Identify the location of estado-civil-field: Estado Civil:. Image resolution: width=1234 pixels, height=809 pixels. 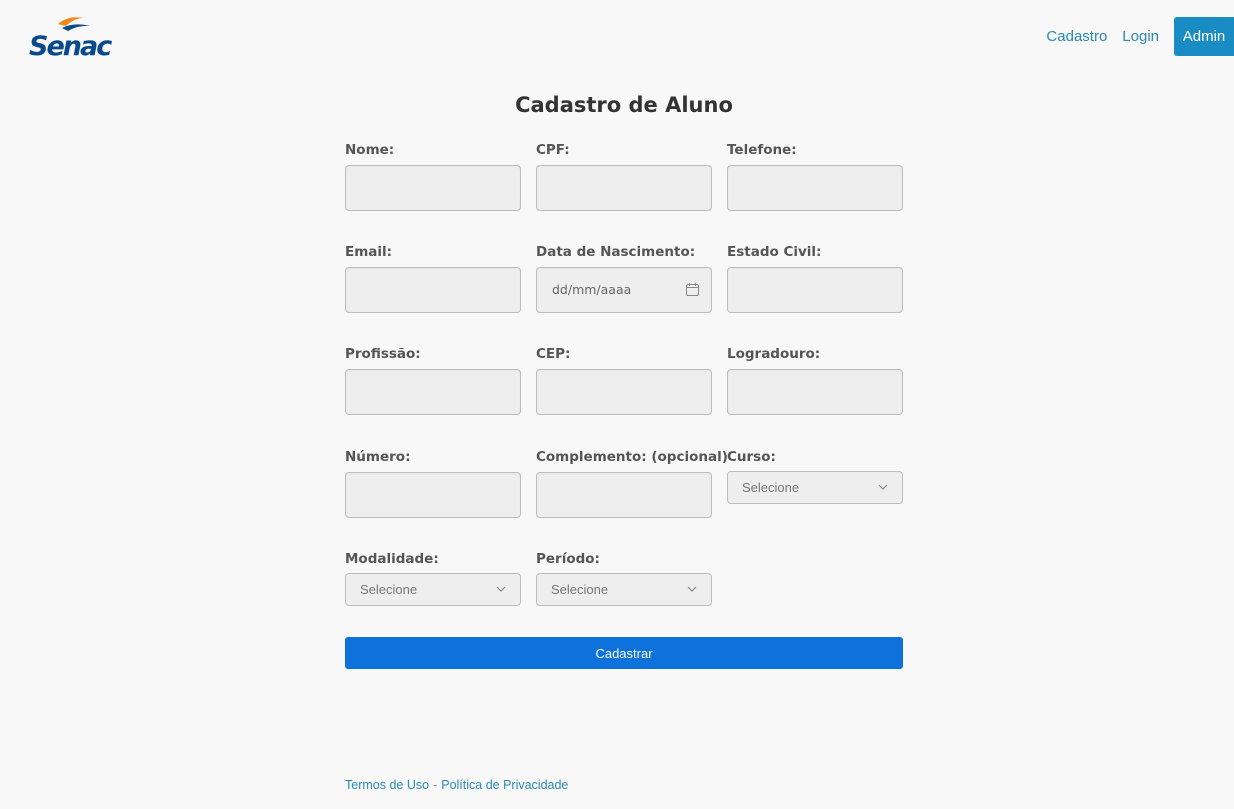
(815, 277).